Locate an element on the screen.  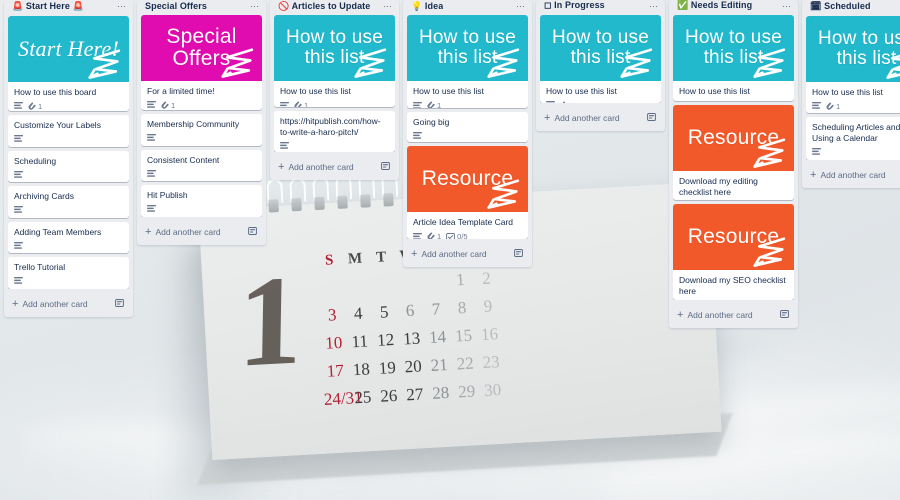
card-body: Going big is located at coordinates (467, 127).